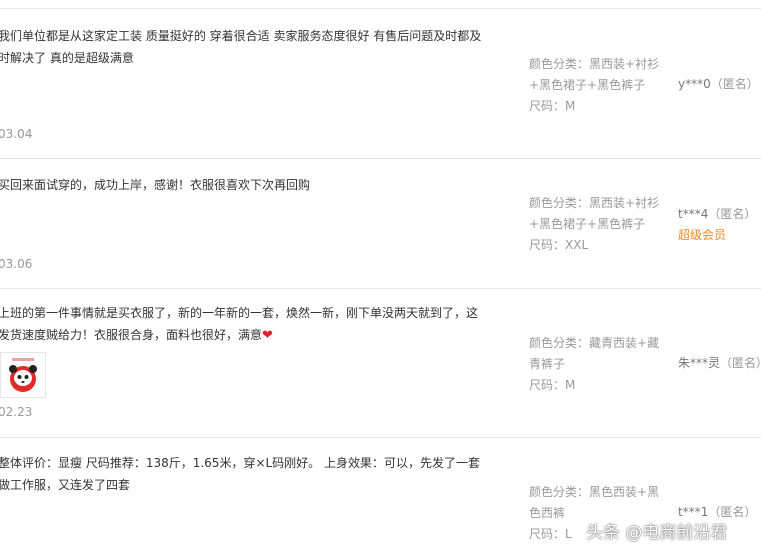 This screenshot has height=556, width=761. Describe the element at coordinates (596, 85) in the screenshot. I see `sku-info: 颜色分类：黑西装+衬衫+黑色裙子+黑色裤子 尺码：M` at that location.